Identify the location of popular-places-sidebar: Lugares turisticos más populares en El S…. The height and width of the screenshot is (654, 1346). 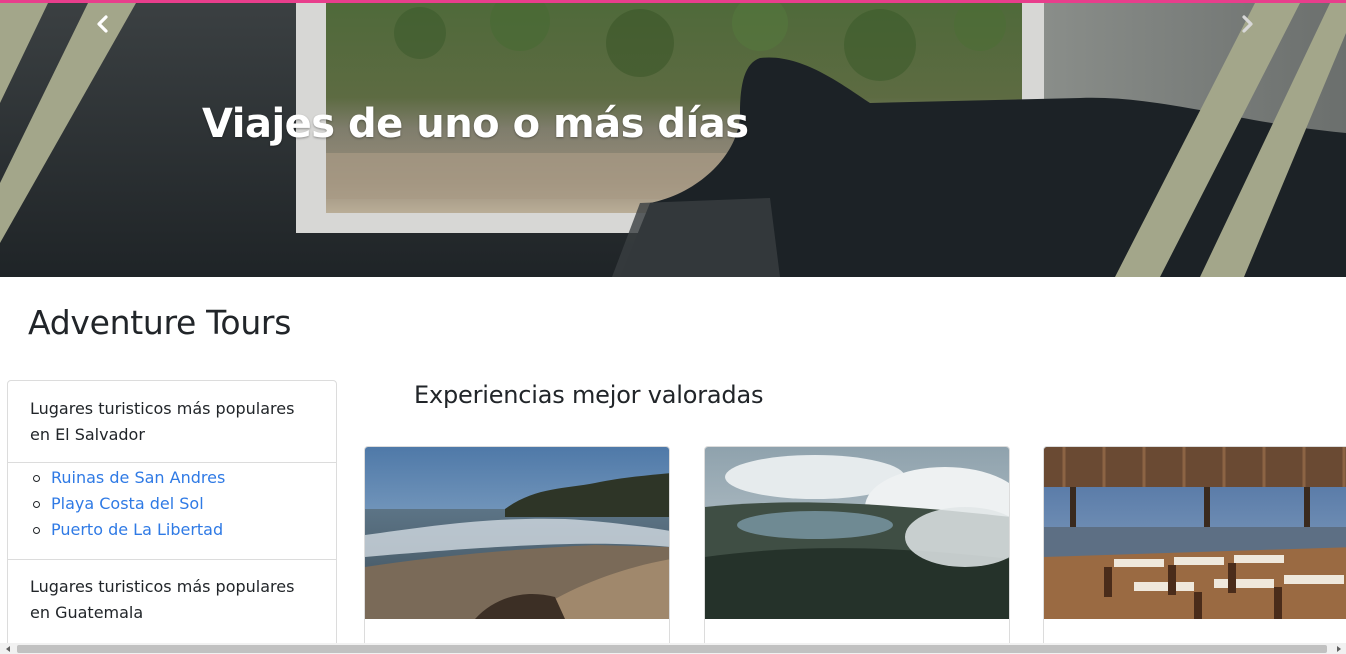
(172, 517).